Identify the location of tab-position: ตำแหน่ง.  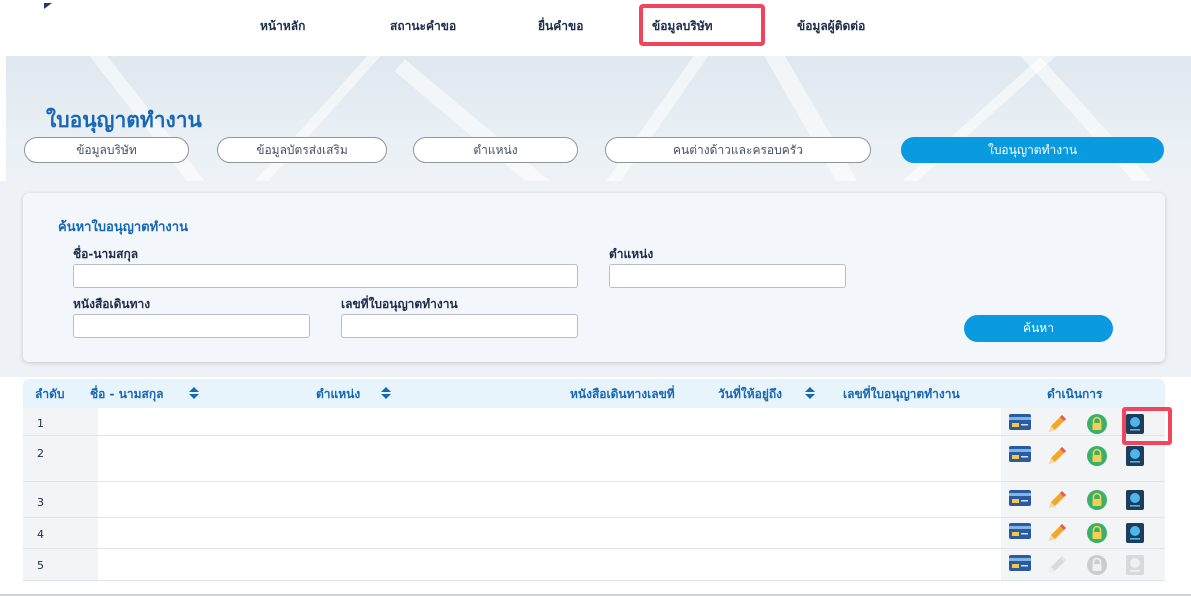
(495, 150).